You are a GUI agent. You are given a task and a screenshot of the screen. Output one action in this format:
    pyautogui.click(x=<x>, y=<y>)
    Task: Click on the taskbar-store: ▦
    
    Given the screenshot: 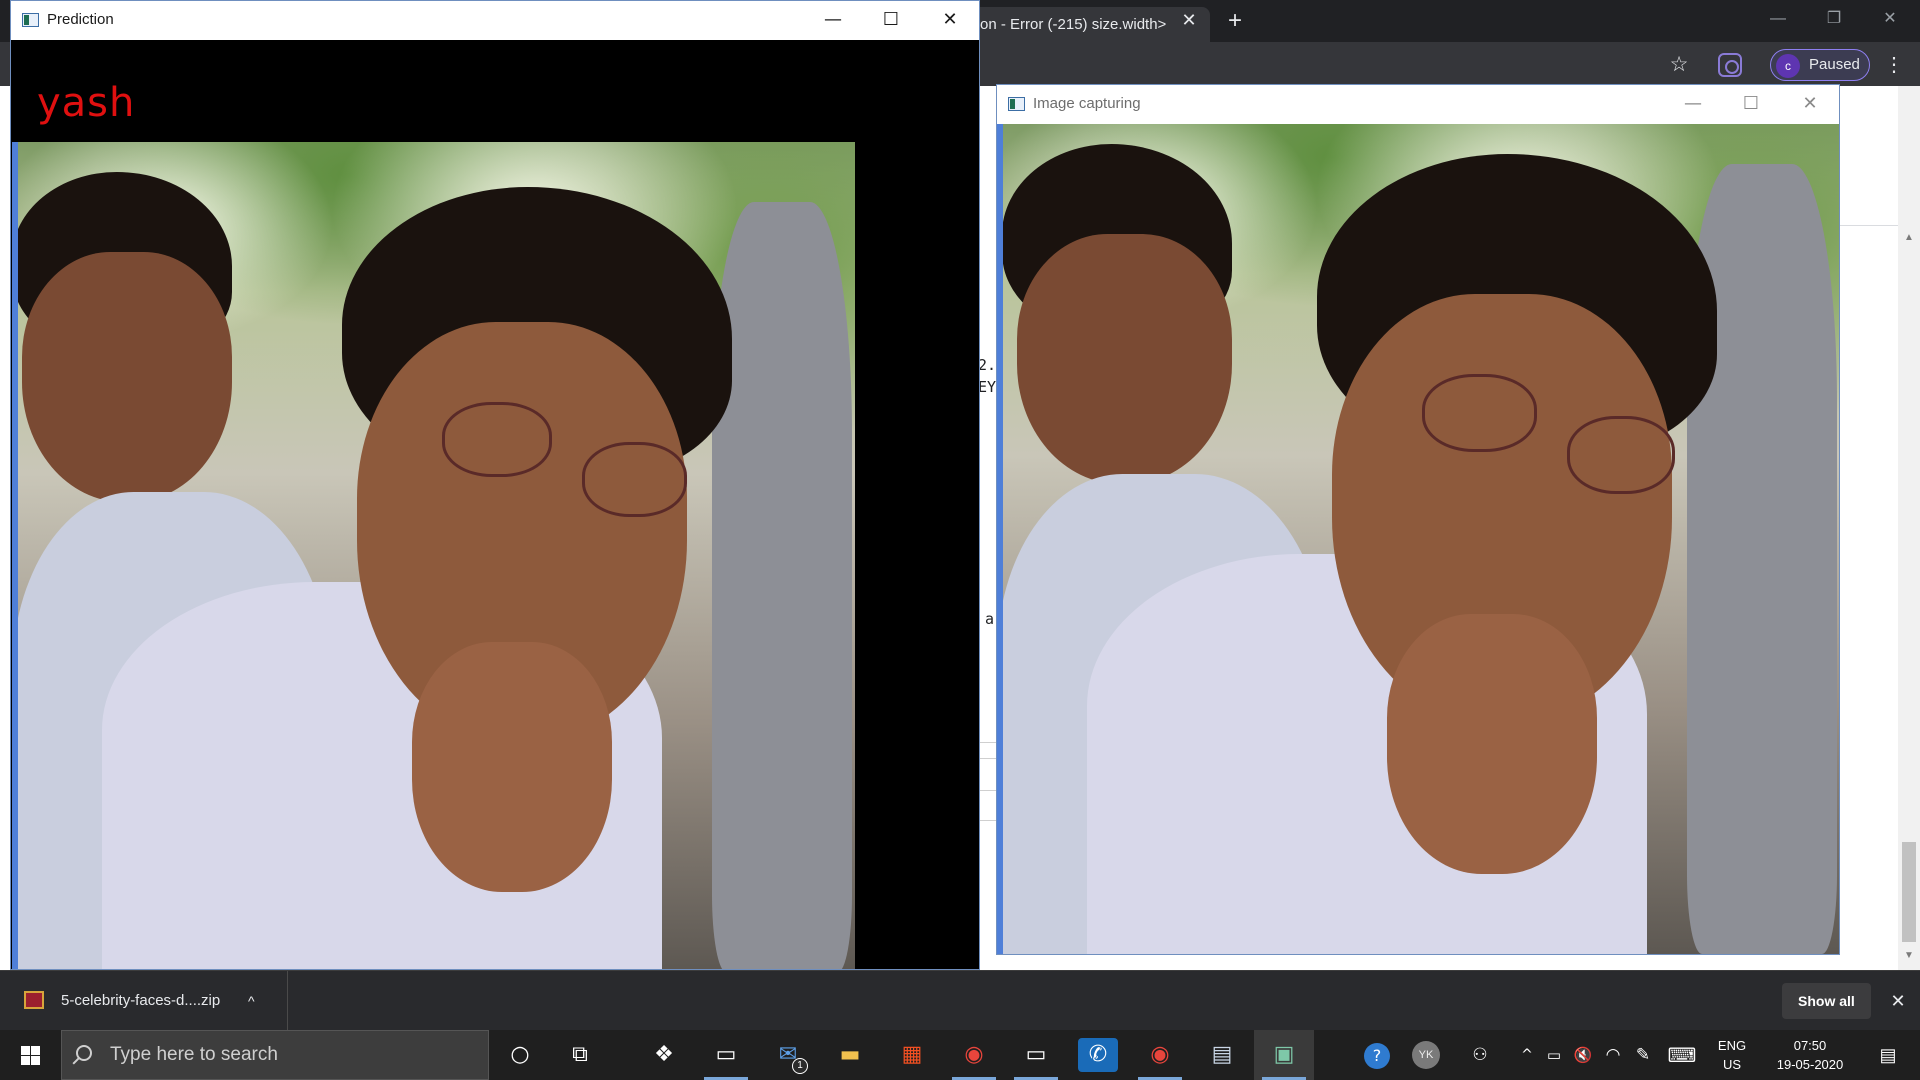 What is the action you would take?
    pyautogui.click(x=912, y=1055)
    